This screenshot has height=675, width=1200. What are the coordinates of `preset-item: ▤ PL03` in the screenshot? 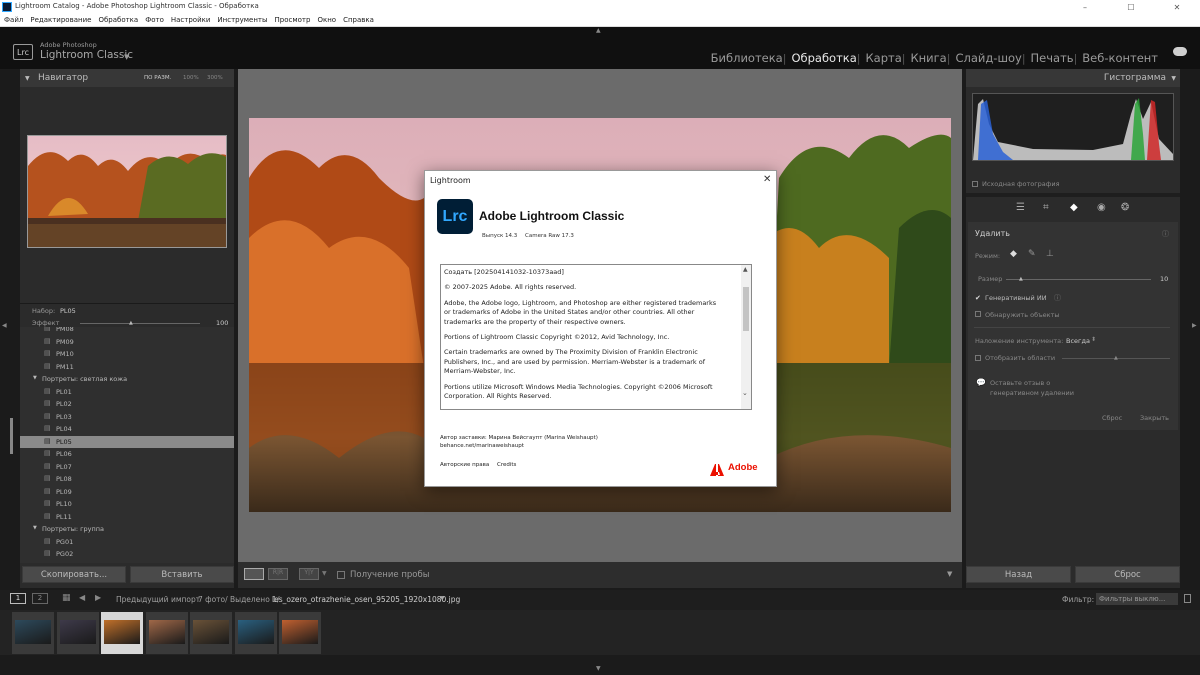 It's located at (127, 417).